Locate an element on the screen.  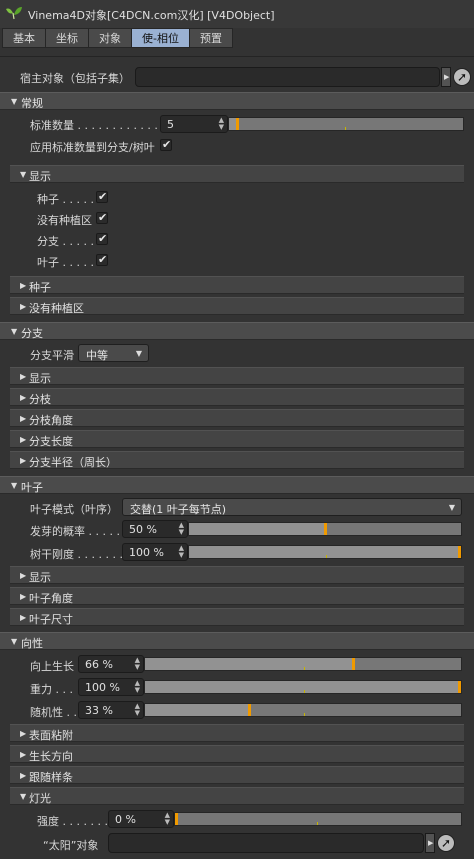
sub-no-plant-area: ▶ 没有种植区 is located at coordinates (237, 306).